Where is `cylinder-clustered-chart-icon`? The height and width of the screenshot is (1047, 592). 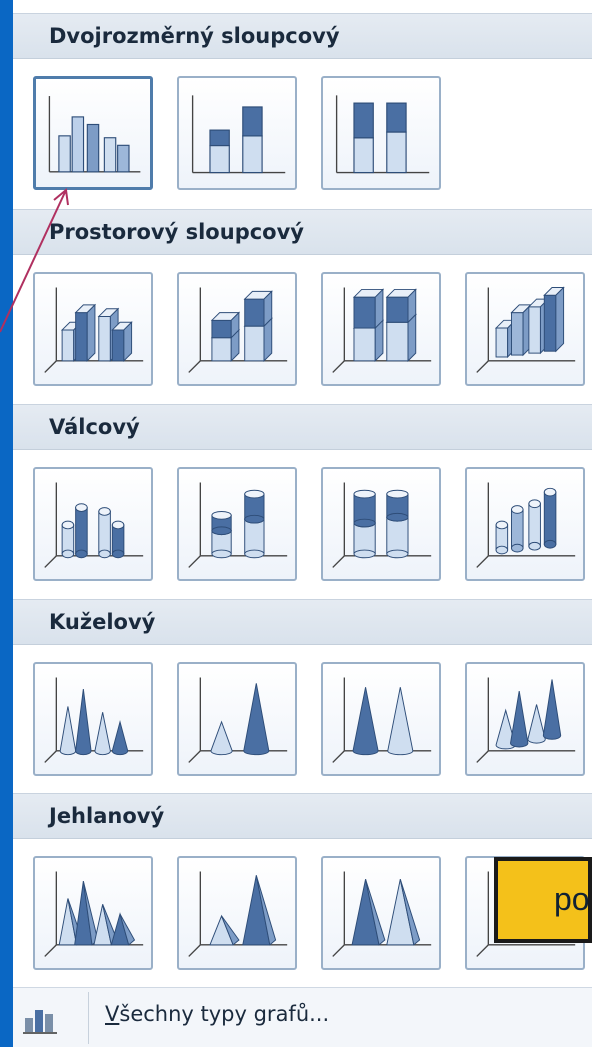
cylinder-clustered-chart-icon is located at coordinates (94, 525).